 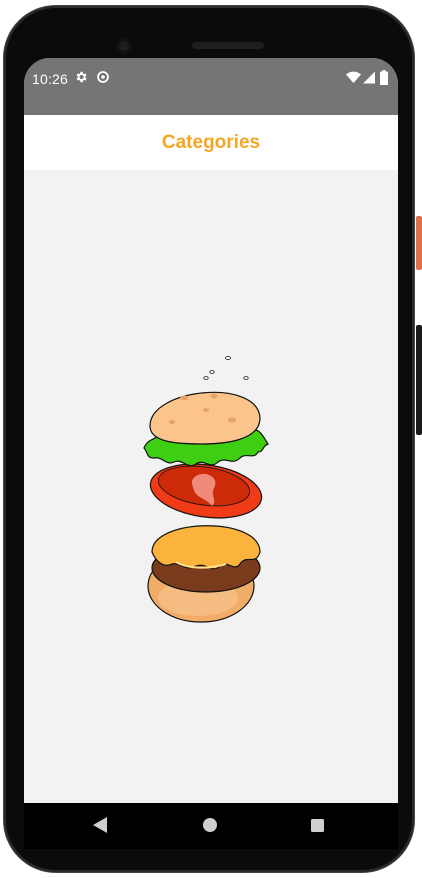 I want to click on navigation-bar, so click(x=211, y=826).